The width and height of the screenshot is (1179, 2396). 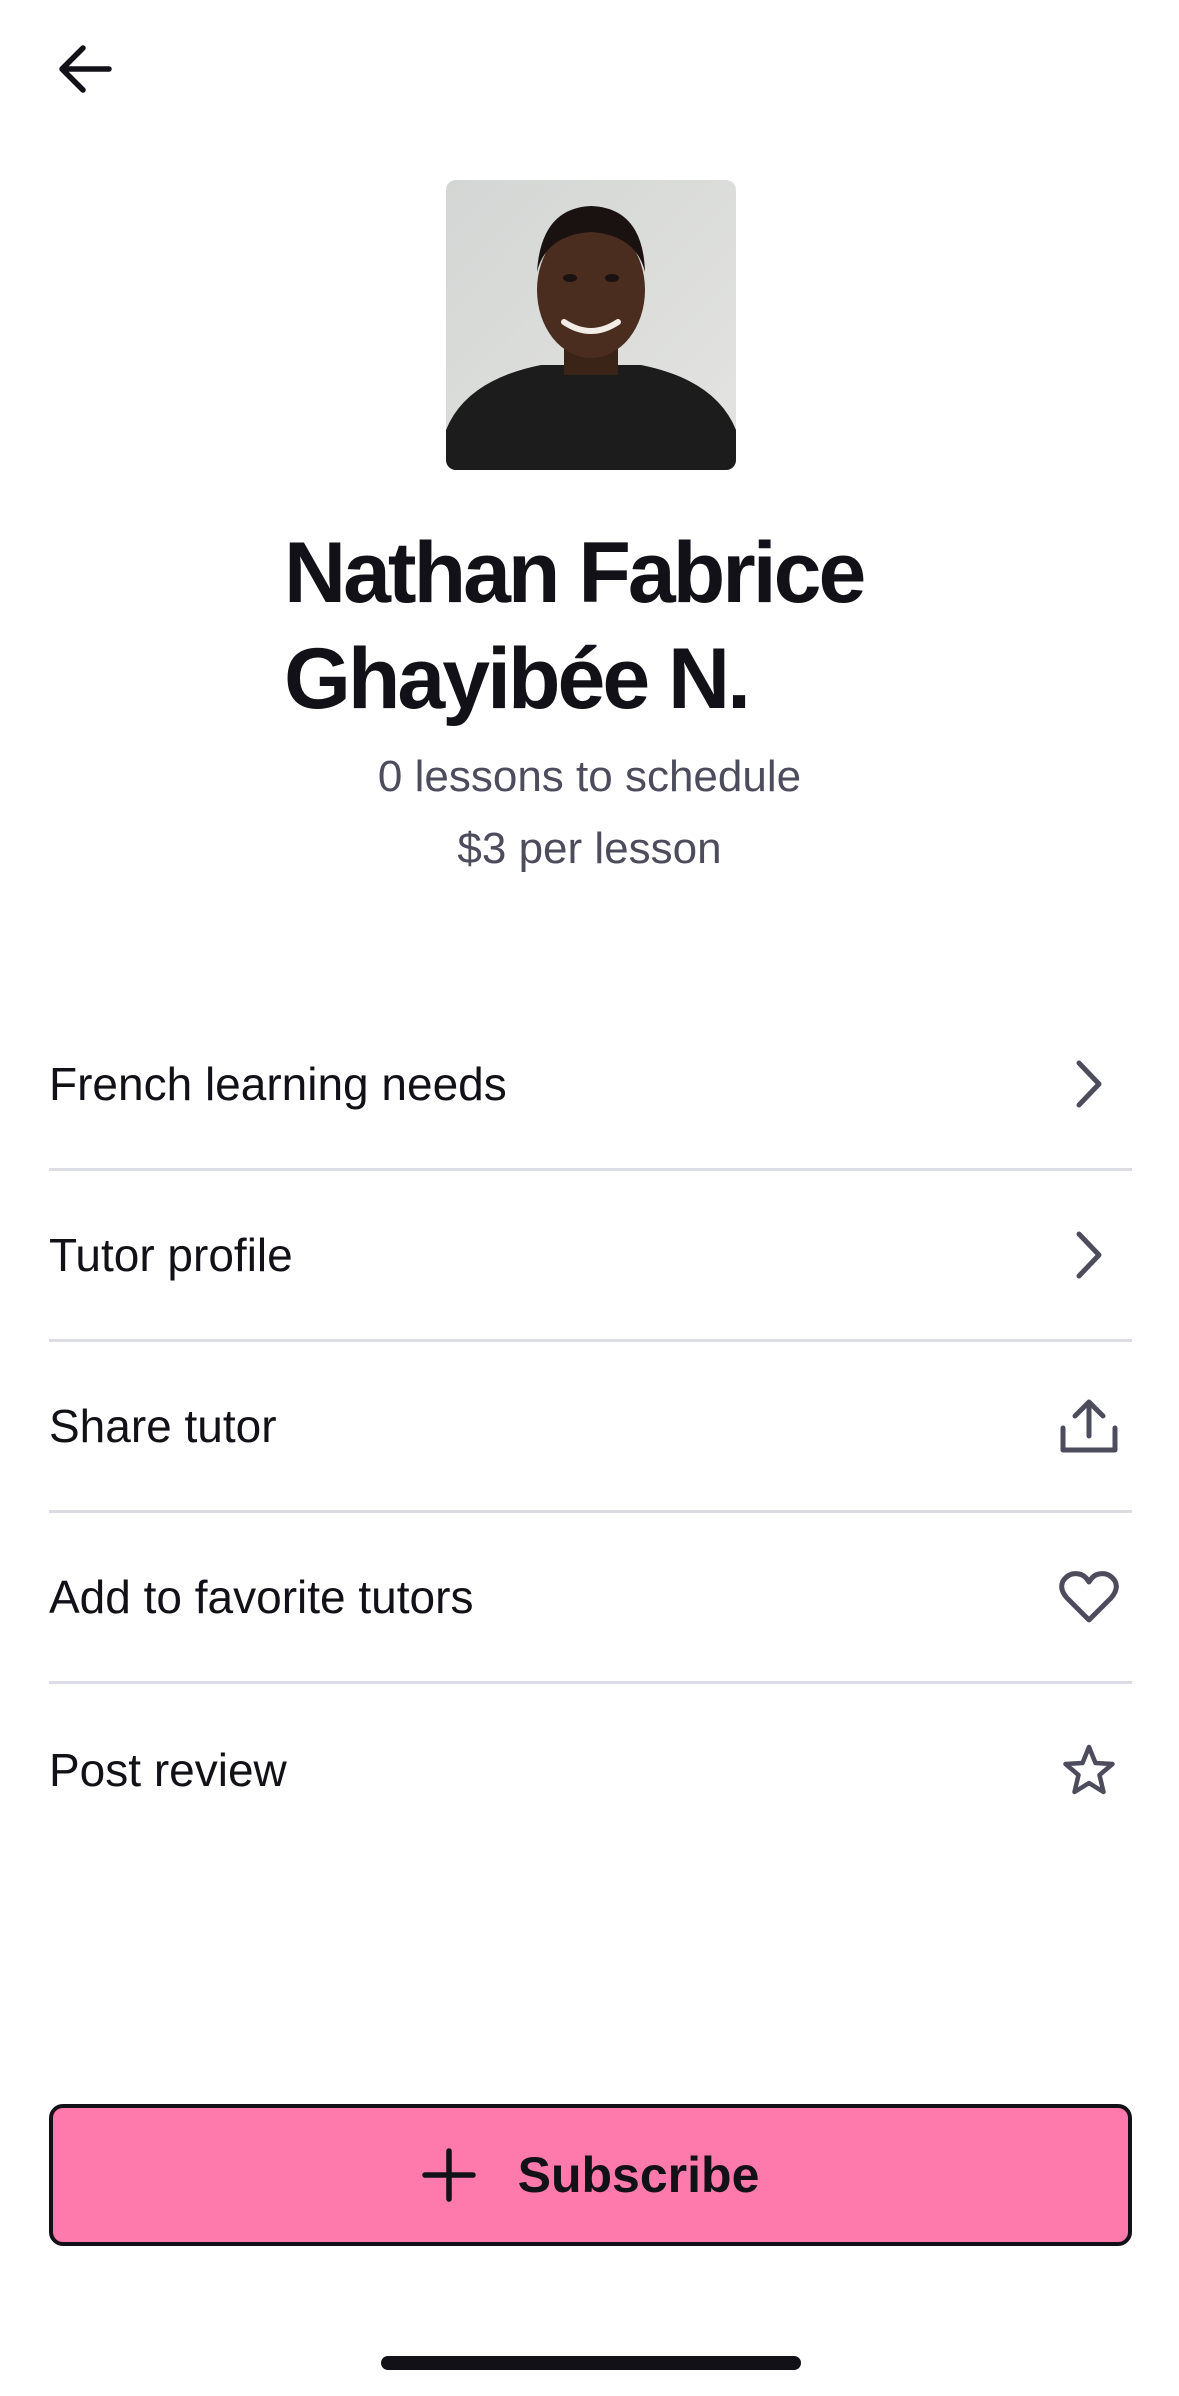 What do you see at coordinates (171, 1255) in the screenshot?
I see `menu-item-label: Tutor profile` at bounding box center [171, 1255].